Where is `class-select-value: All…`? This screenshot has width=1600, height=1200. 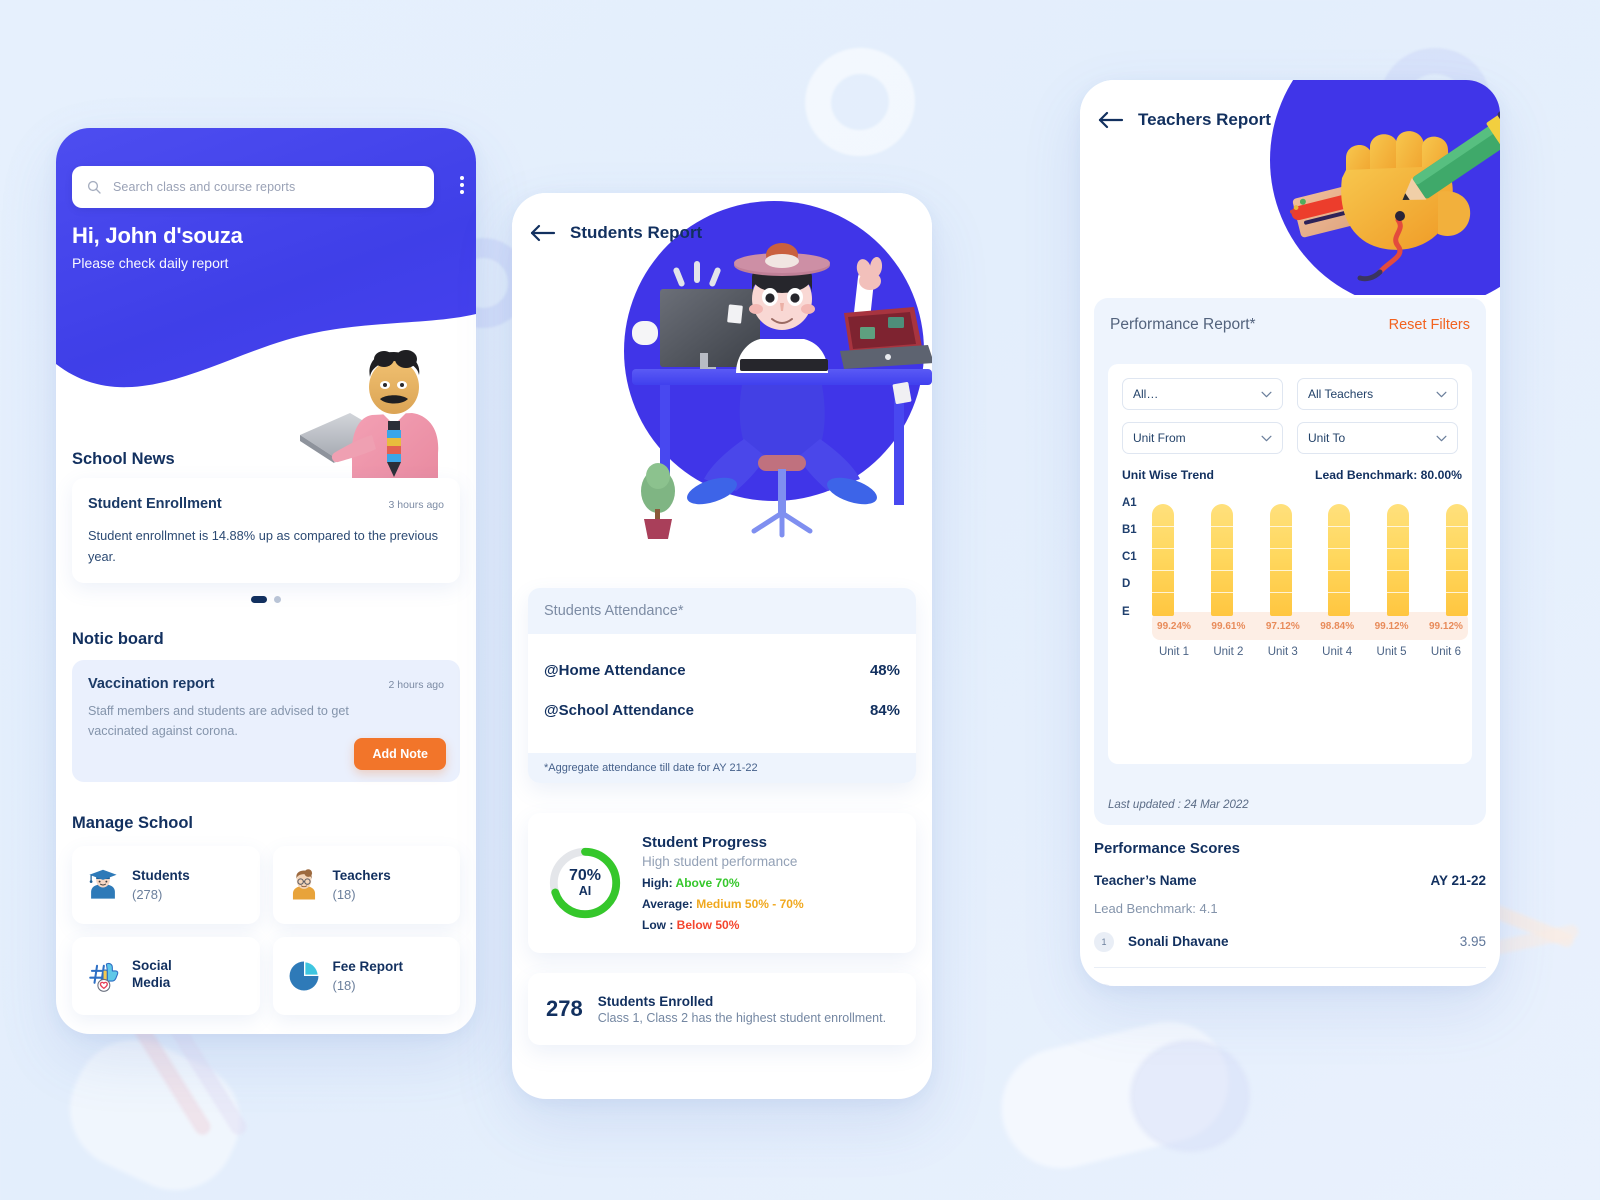 class-select-value: All… is located at coordinates (1146, 394).